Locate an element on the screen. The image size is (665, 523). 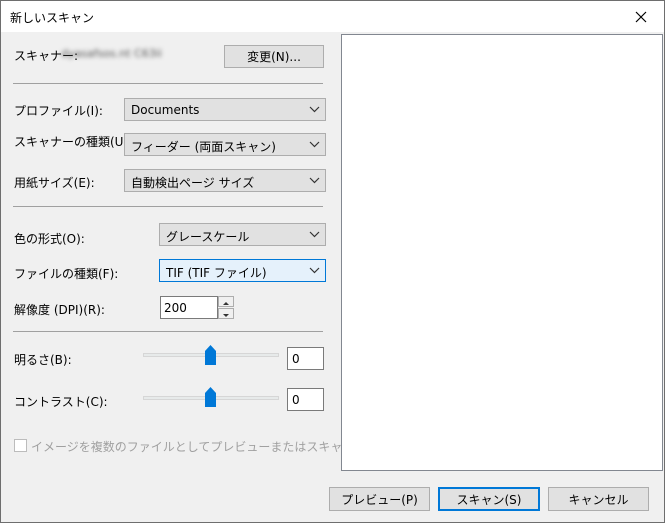
cancel-button: キャンセル is located at coordinates (598, 499).